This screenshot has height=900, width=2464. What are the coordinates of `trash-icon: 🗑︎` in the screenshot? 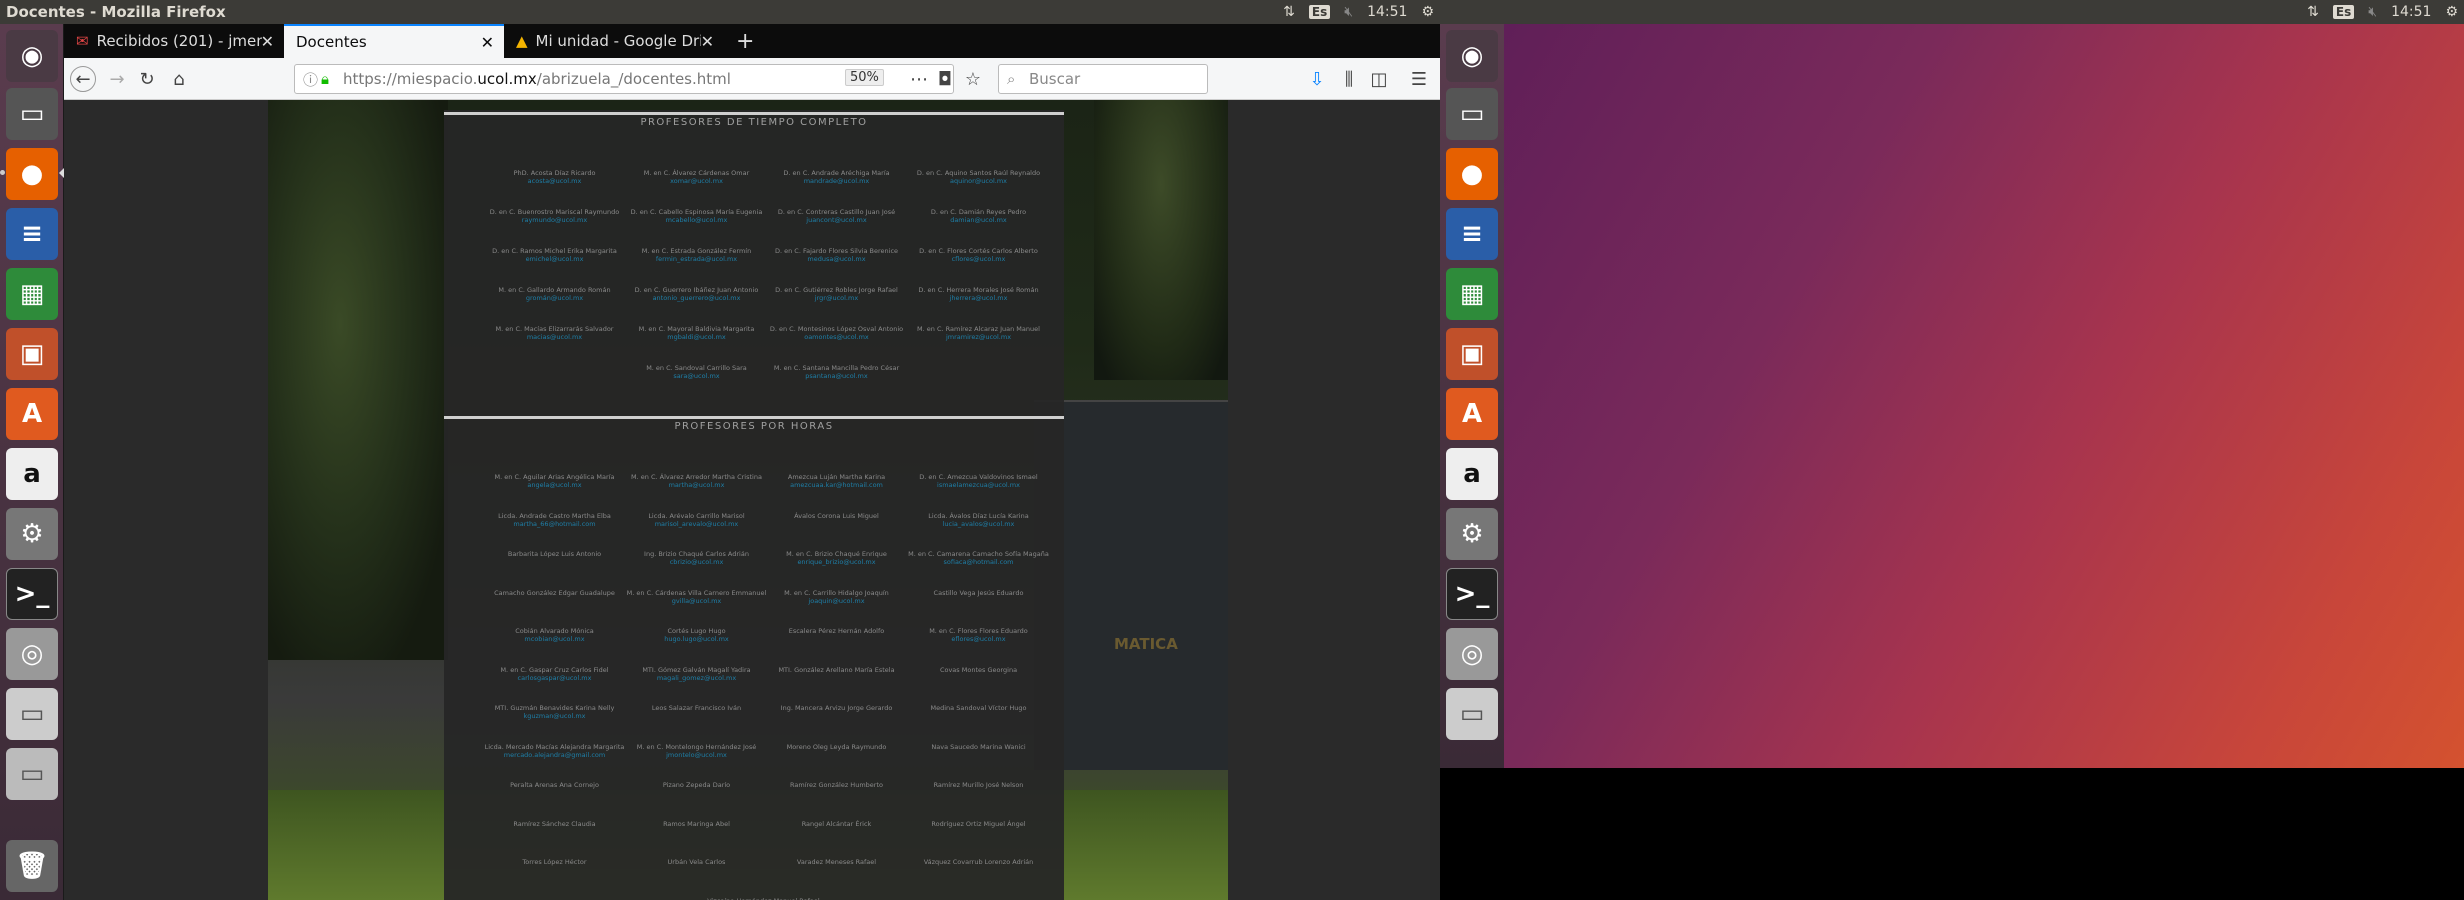 It's located at (32, 866).